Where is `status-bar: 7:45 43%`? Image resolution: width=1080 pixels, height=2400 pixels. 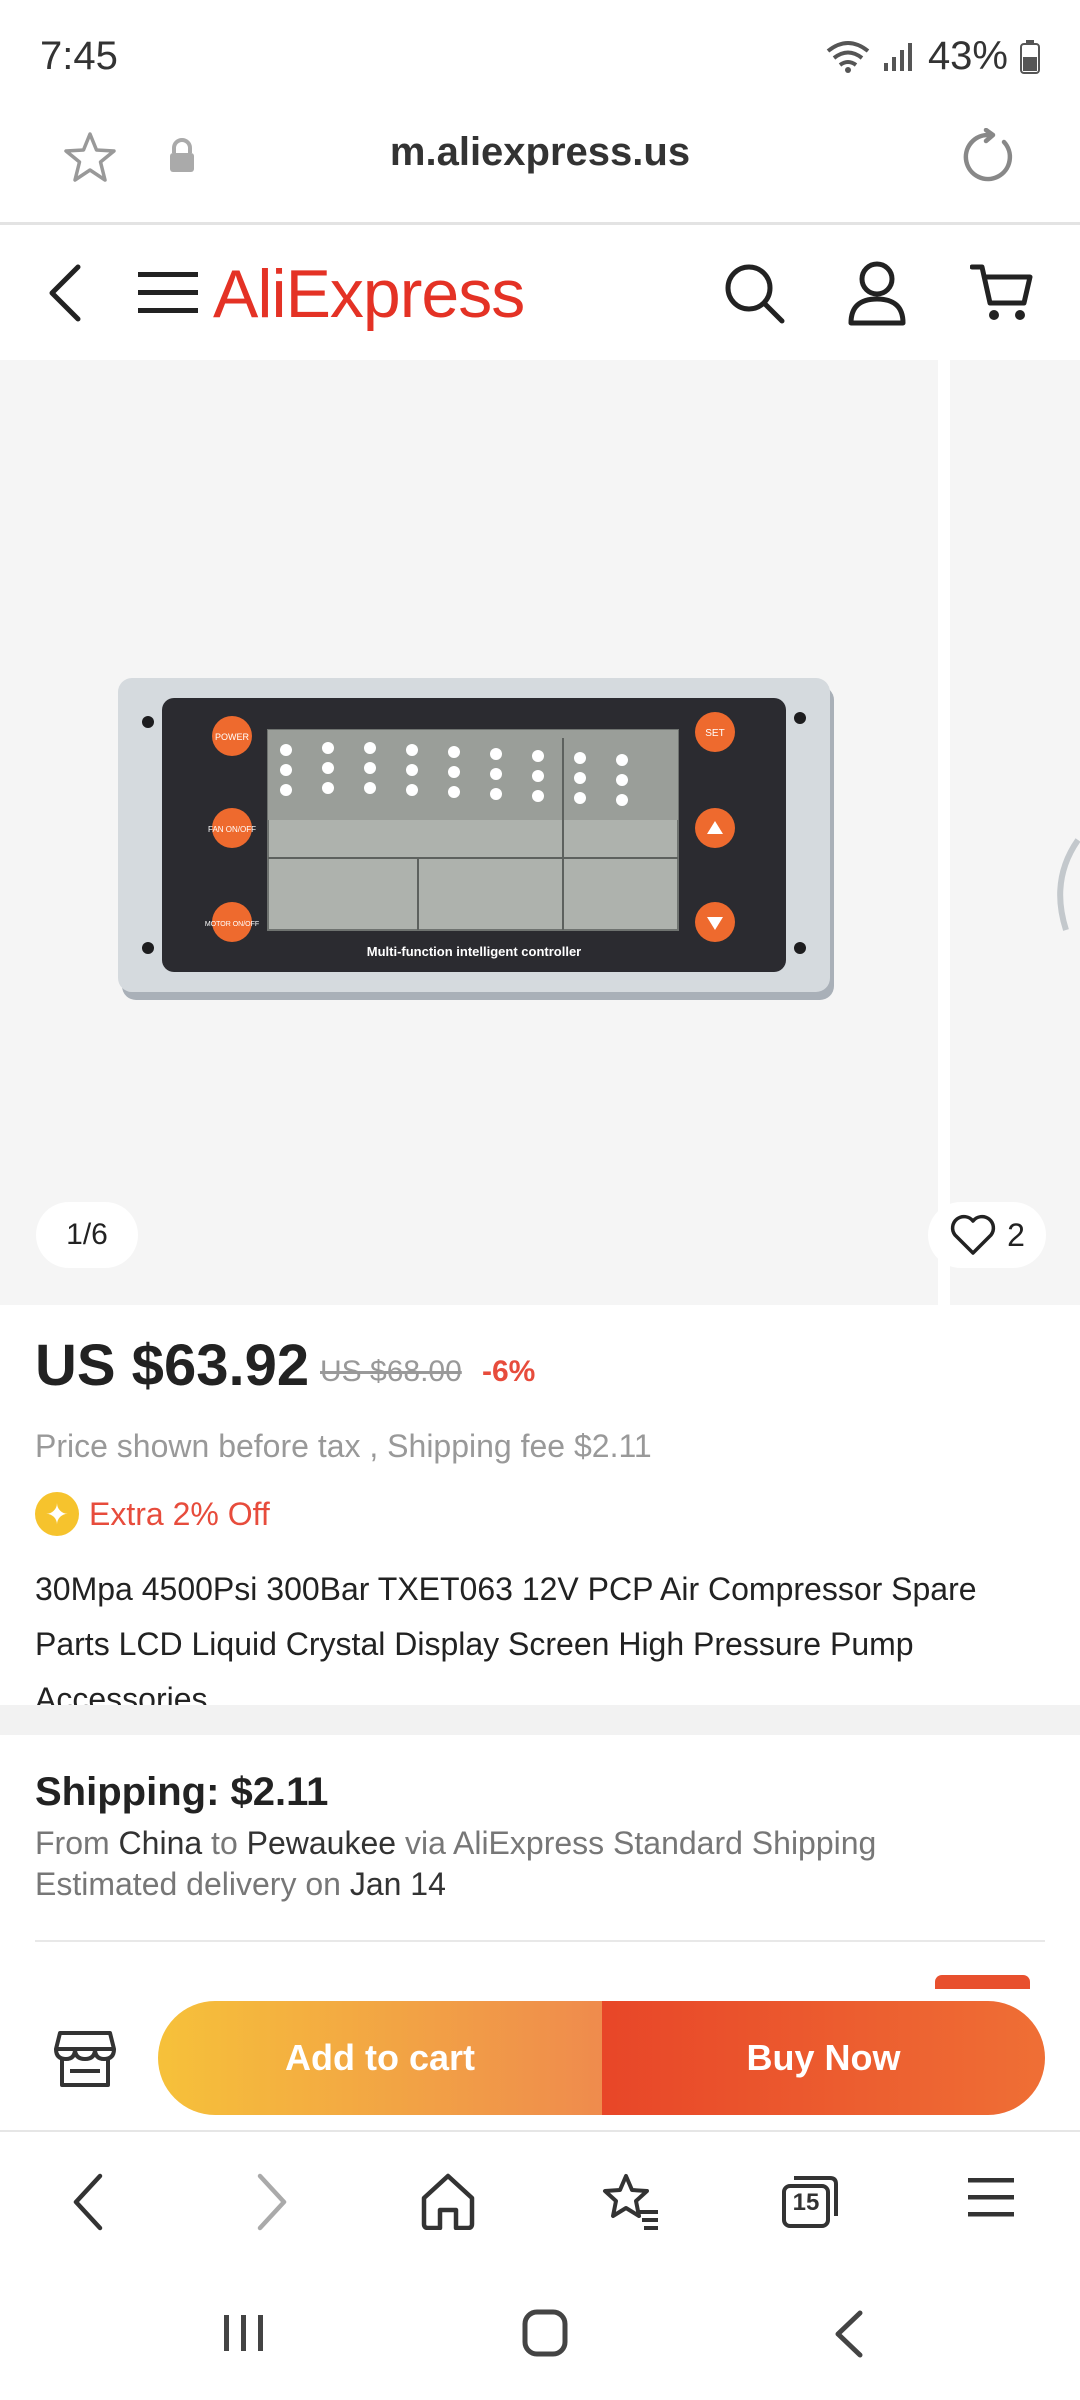
status-bar: 7:45 43% is located at coordinates (540, 55).